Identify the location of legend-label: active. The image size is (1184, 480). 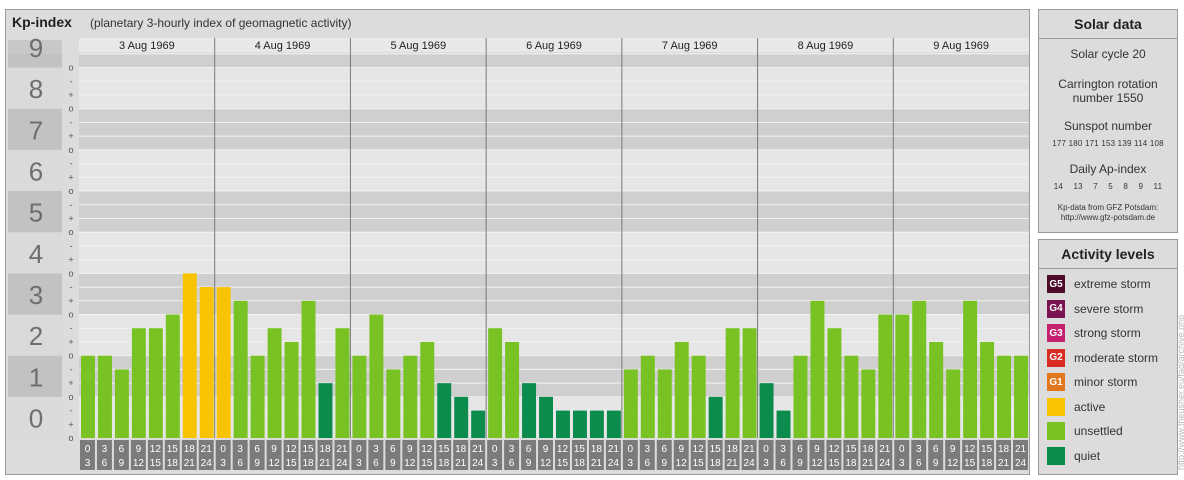
(1090, 406).